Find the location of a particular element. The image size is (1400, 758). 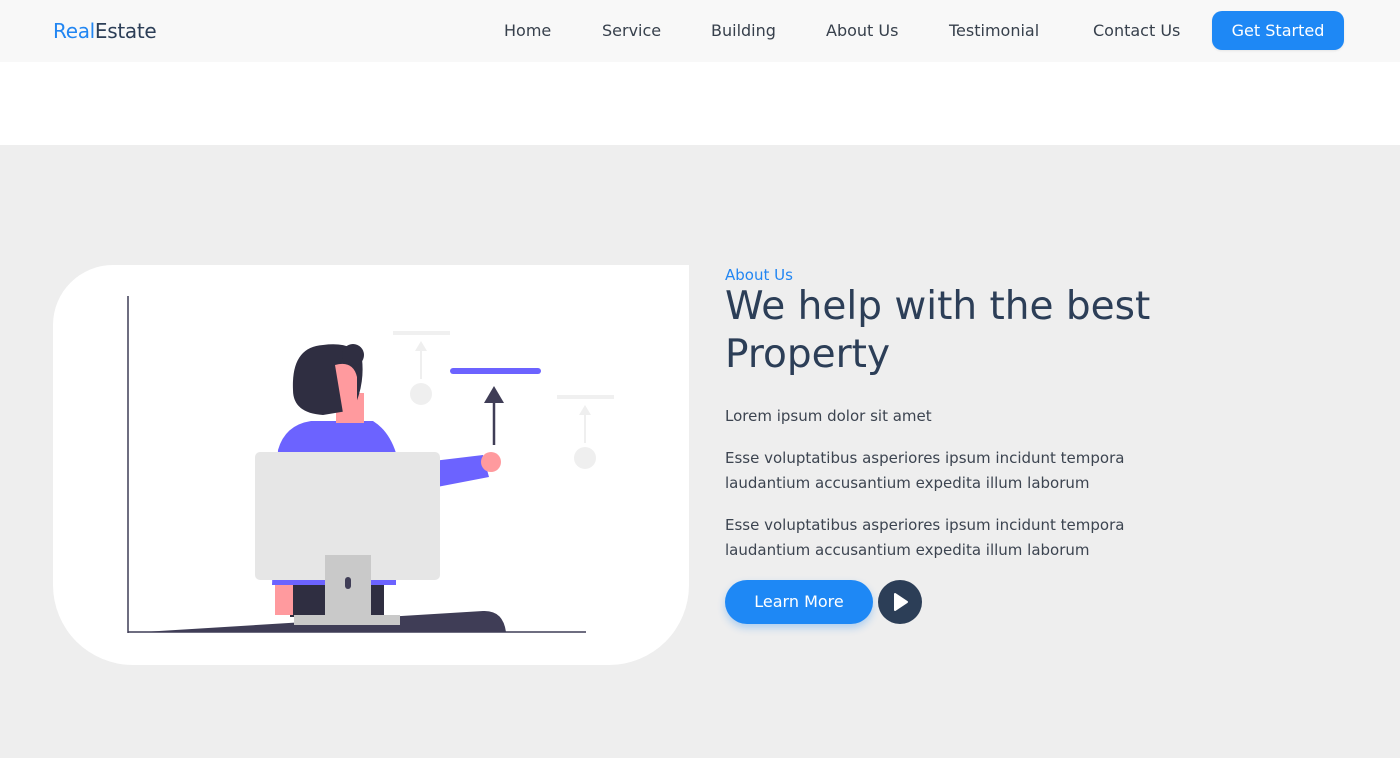

get-started-button: Get Started is located at coordinates (1278, 30).